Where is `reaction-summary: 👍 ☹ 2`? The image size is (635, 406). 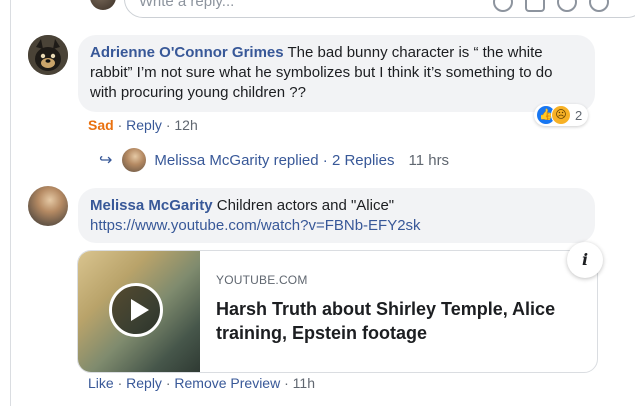 reaction-summary: 👍 ☹ 2 is located at coordinates (561, 115).